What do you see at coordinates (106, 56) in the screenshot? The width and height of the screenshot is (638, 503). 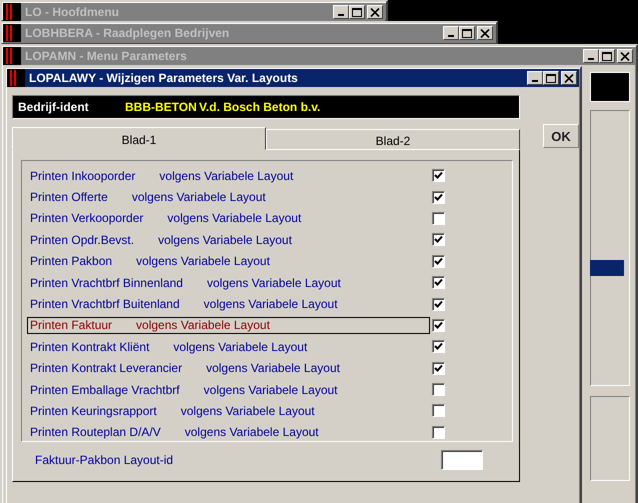 I see `window-title: LOPAMN - Menu Parameters` at bounding box center [106, 56].